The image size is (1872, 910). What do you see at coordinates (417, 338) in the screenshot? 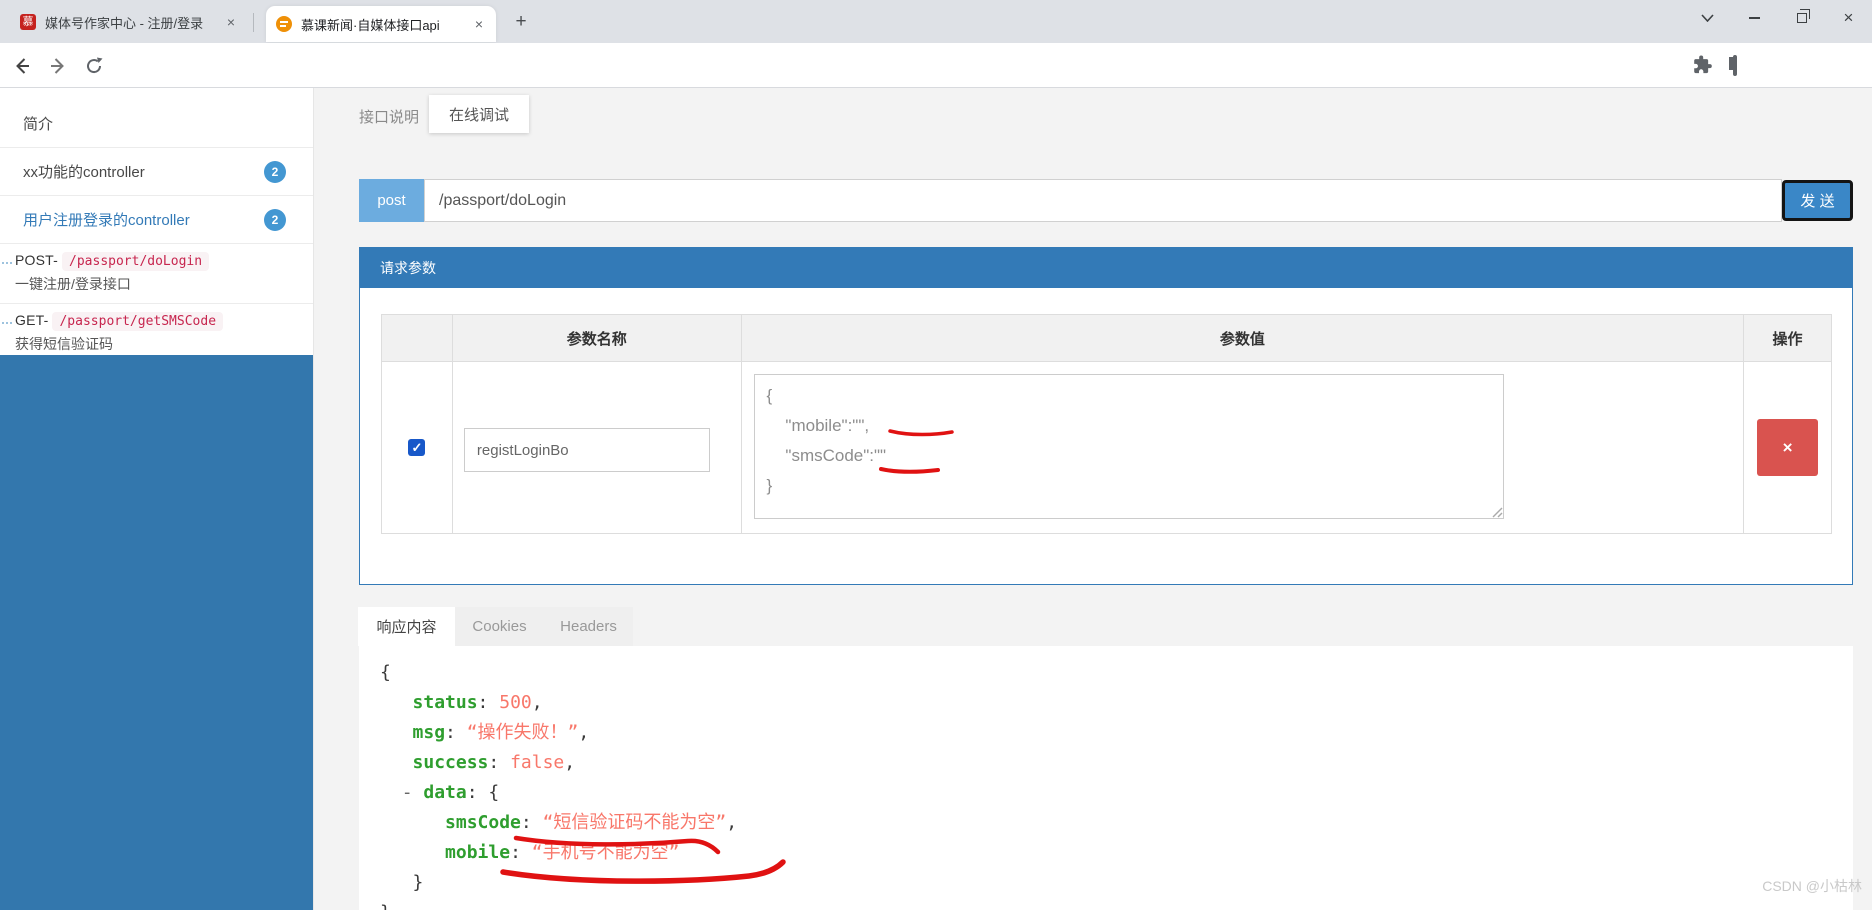
I see `col-select` at bounding box center [417, 338].